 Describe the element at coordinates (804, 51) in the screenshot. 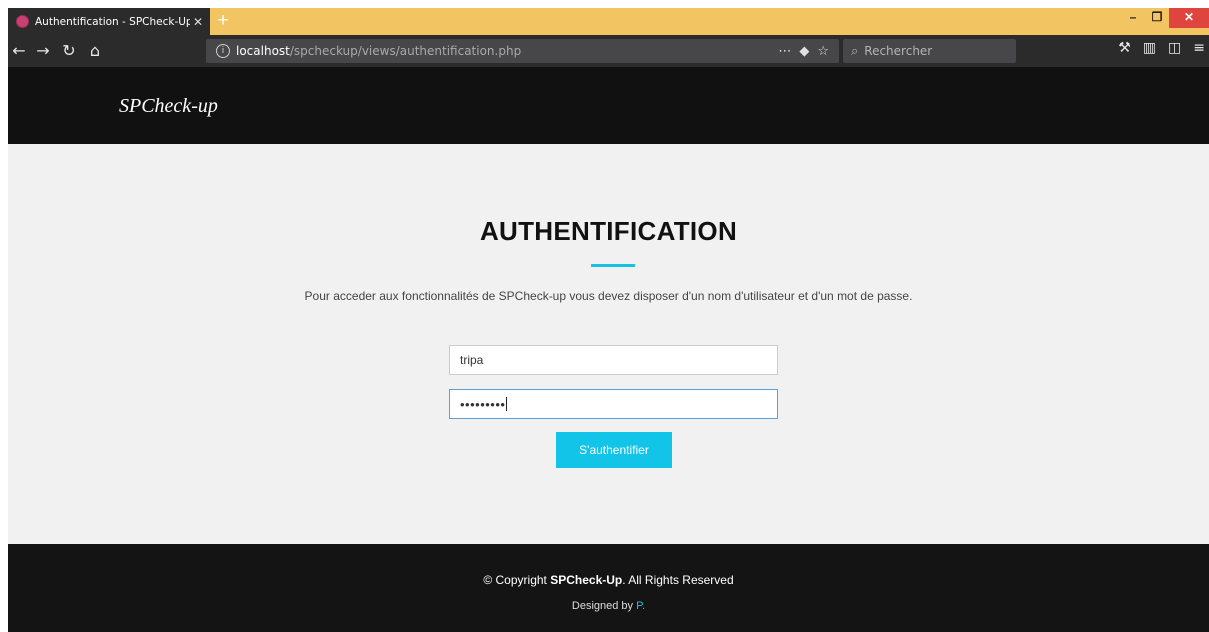

I see `pocket-icon: ◆` at that location.